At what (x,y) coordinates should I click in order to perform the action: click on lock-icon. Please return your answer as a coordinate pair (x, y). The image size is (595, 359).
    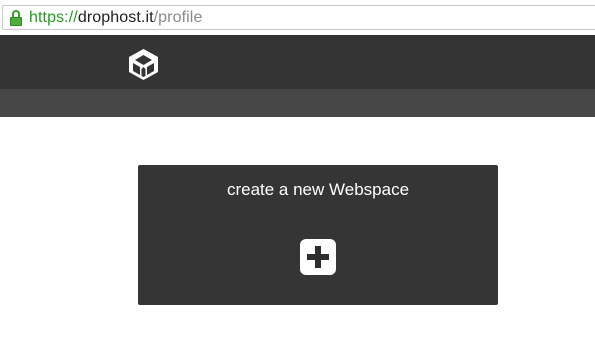
    Looking at the image, I should click on (16, 17).